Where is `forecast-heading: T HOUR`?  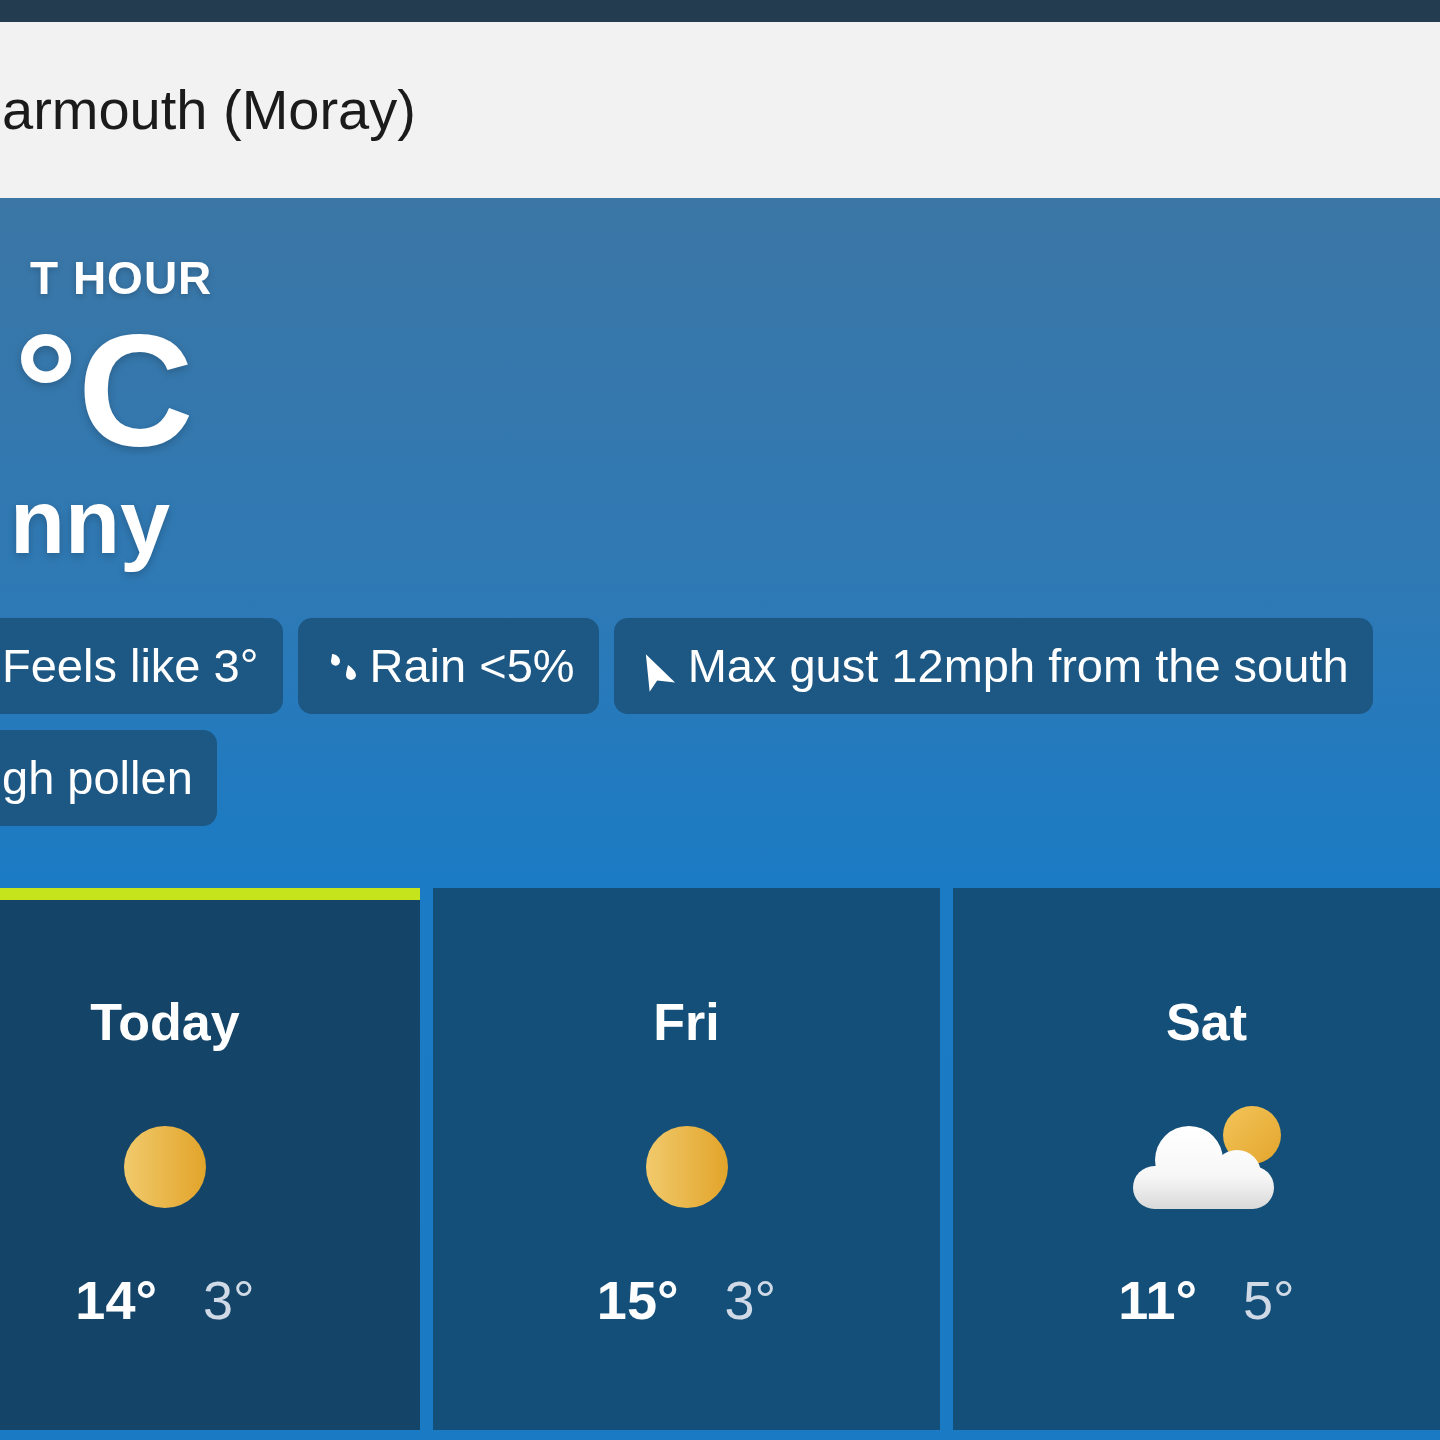
forecast-heading: T HOUR is located at coordinates (121, 278).